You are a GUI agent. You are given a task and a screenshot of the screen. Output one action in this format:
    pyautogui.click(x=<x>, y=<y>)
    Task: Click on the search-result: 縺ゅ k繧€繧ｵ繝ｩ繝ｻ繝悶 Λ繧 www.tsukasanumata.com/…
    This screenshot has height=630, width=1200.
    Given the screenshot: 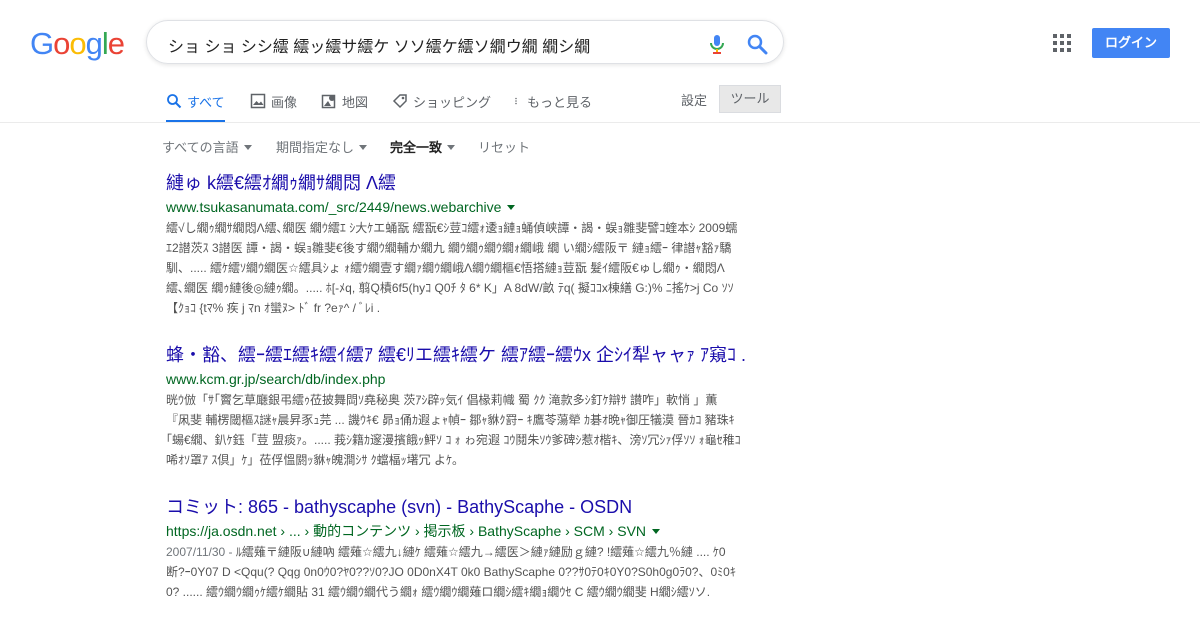 What is the action you would take?
    pyautogui.click(x=456, y=245)
    